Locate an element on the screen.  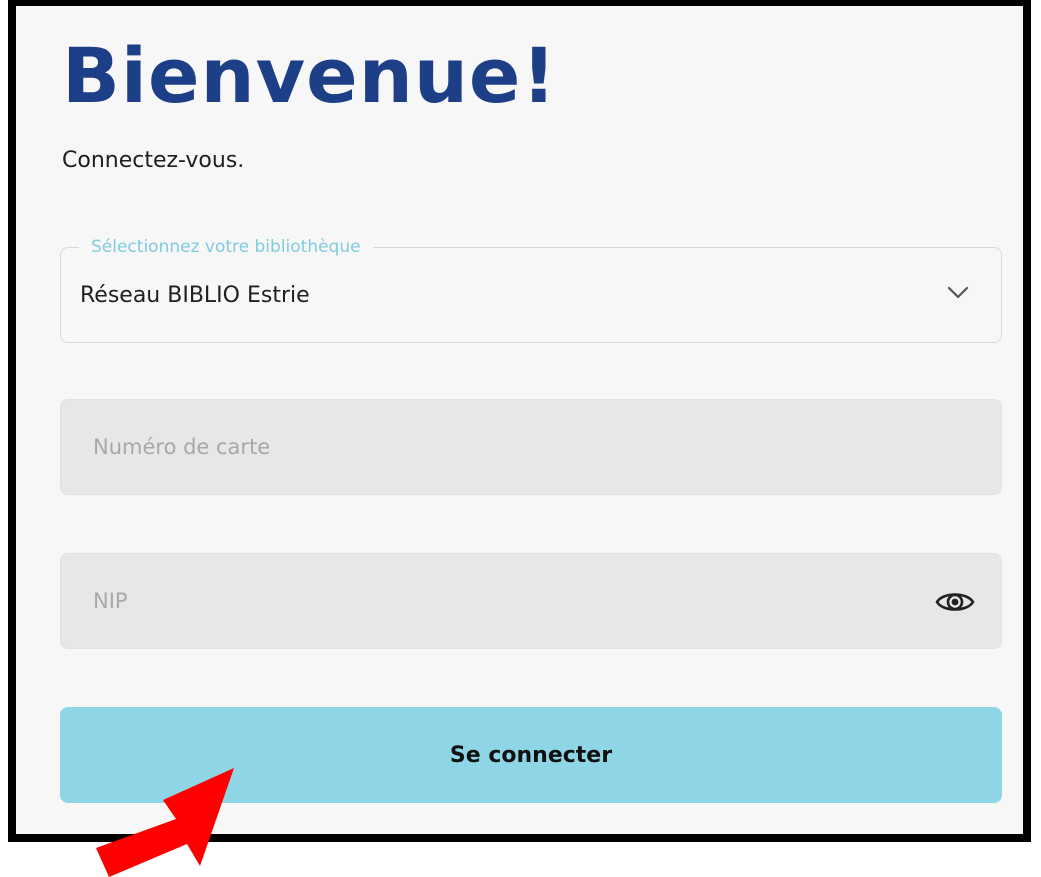
eye-icon is located at coordinates (955, 602).